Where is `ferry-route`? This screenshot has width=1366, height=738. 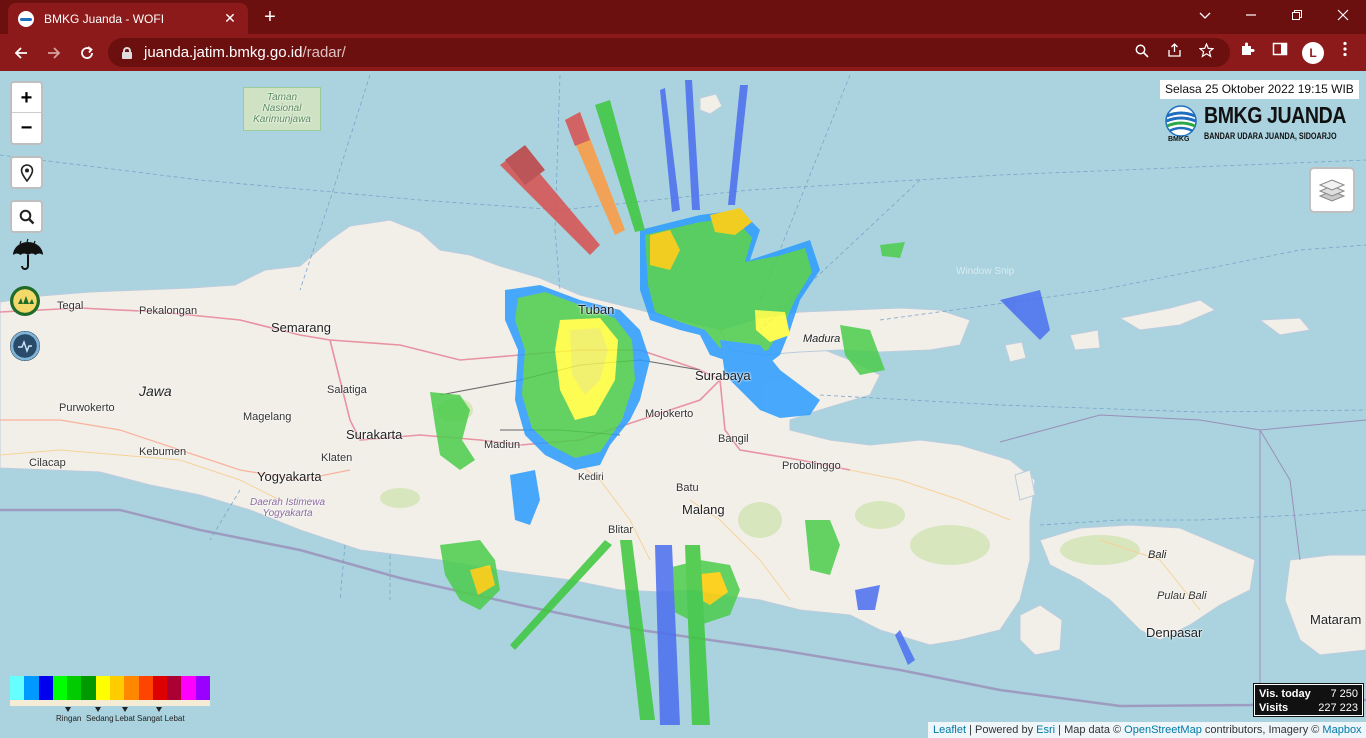 ferry-route is located at coordinates (557, 182).